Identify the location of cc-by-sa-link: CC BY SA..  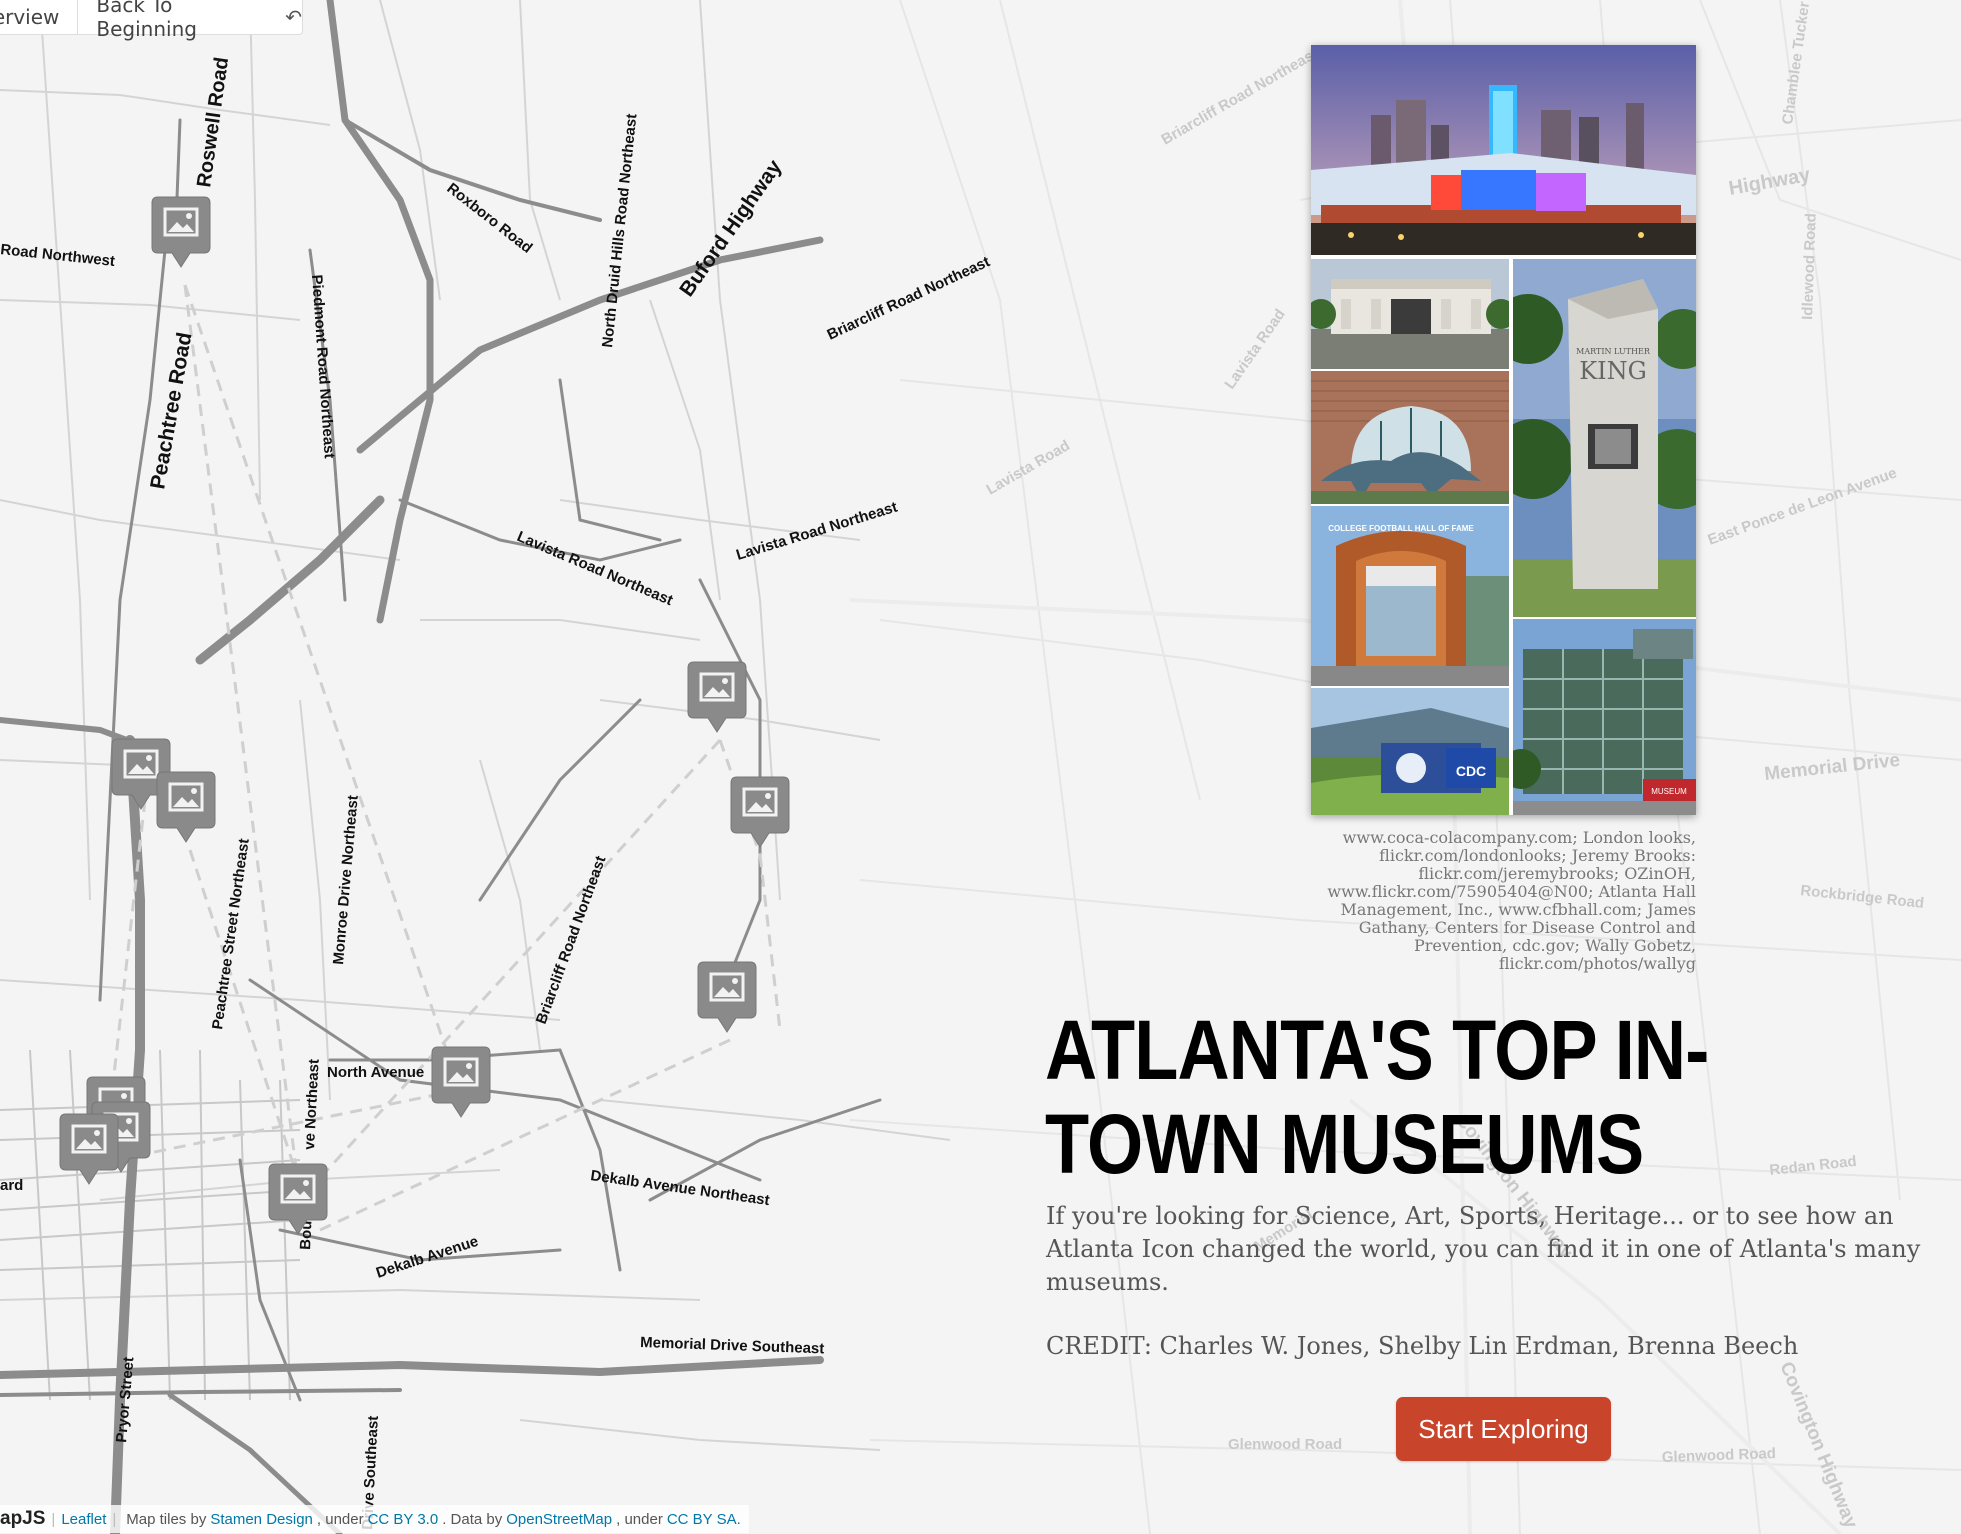
(704, 1519).